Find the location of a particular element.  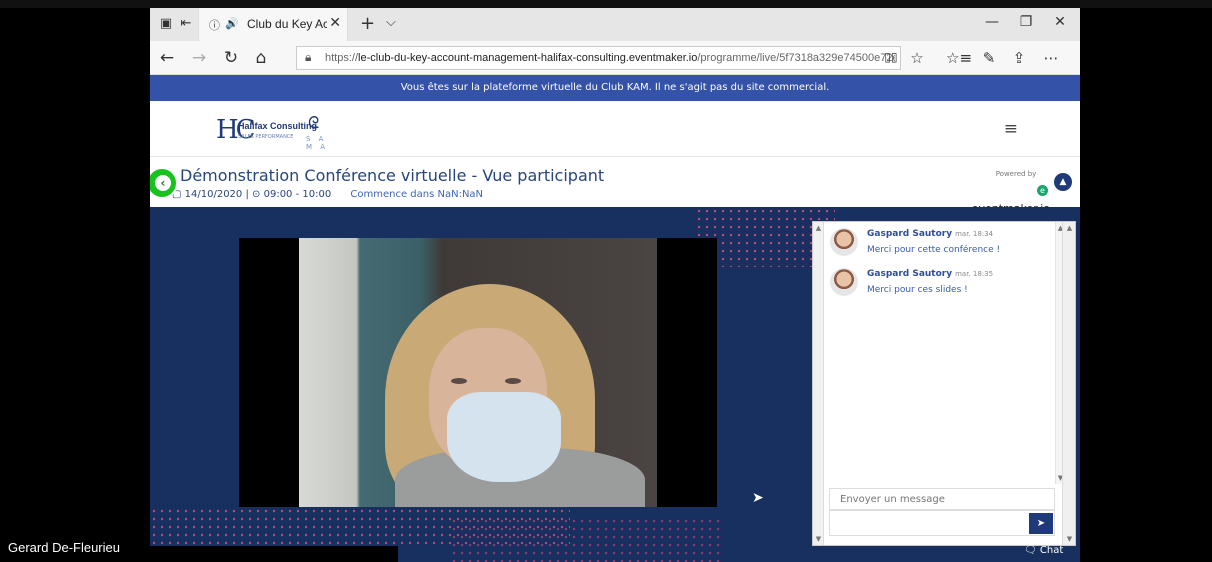

message-compose-area is located at coordinates (942, 523).